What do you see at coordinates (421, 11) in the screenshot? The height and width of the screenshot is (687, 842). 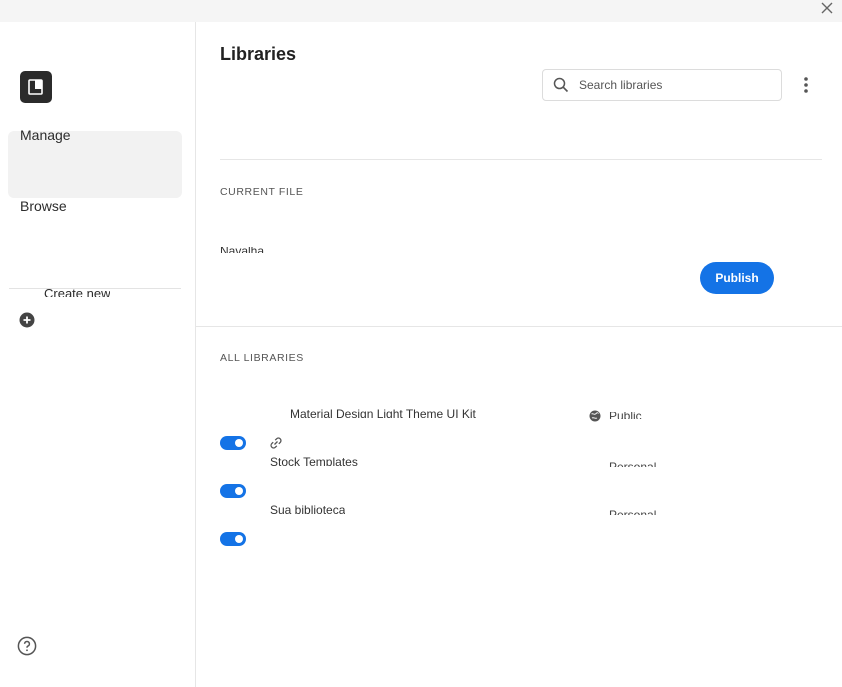 I see `title-bar` at bounding box center [421, 11].